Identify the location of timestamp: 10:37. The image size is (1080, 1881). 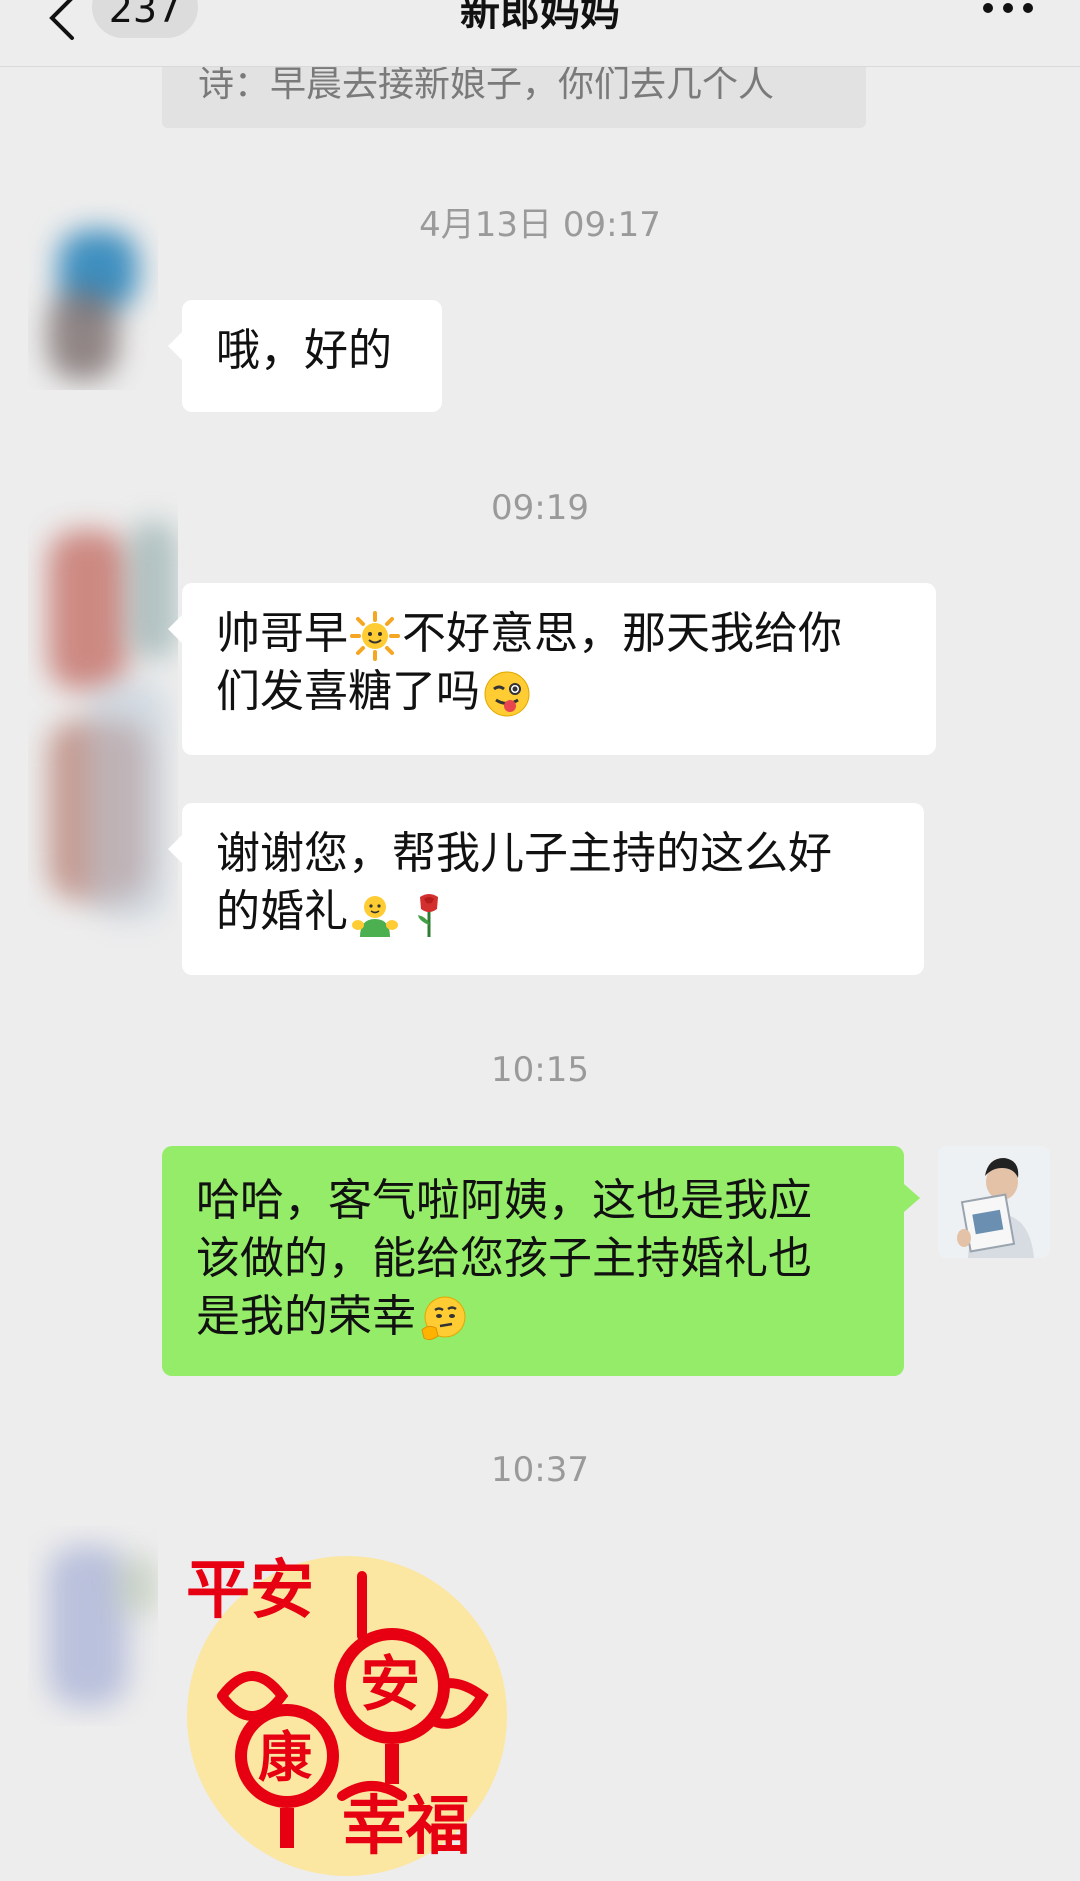
(540, 1470).